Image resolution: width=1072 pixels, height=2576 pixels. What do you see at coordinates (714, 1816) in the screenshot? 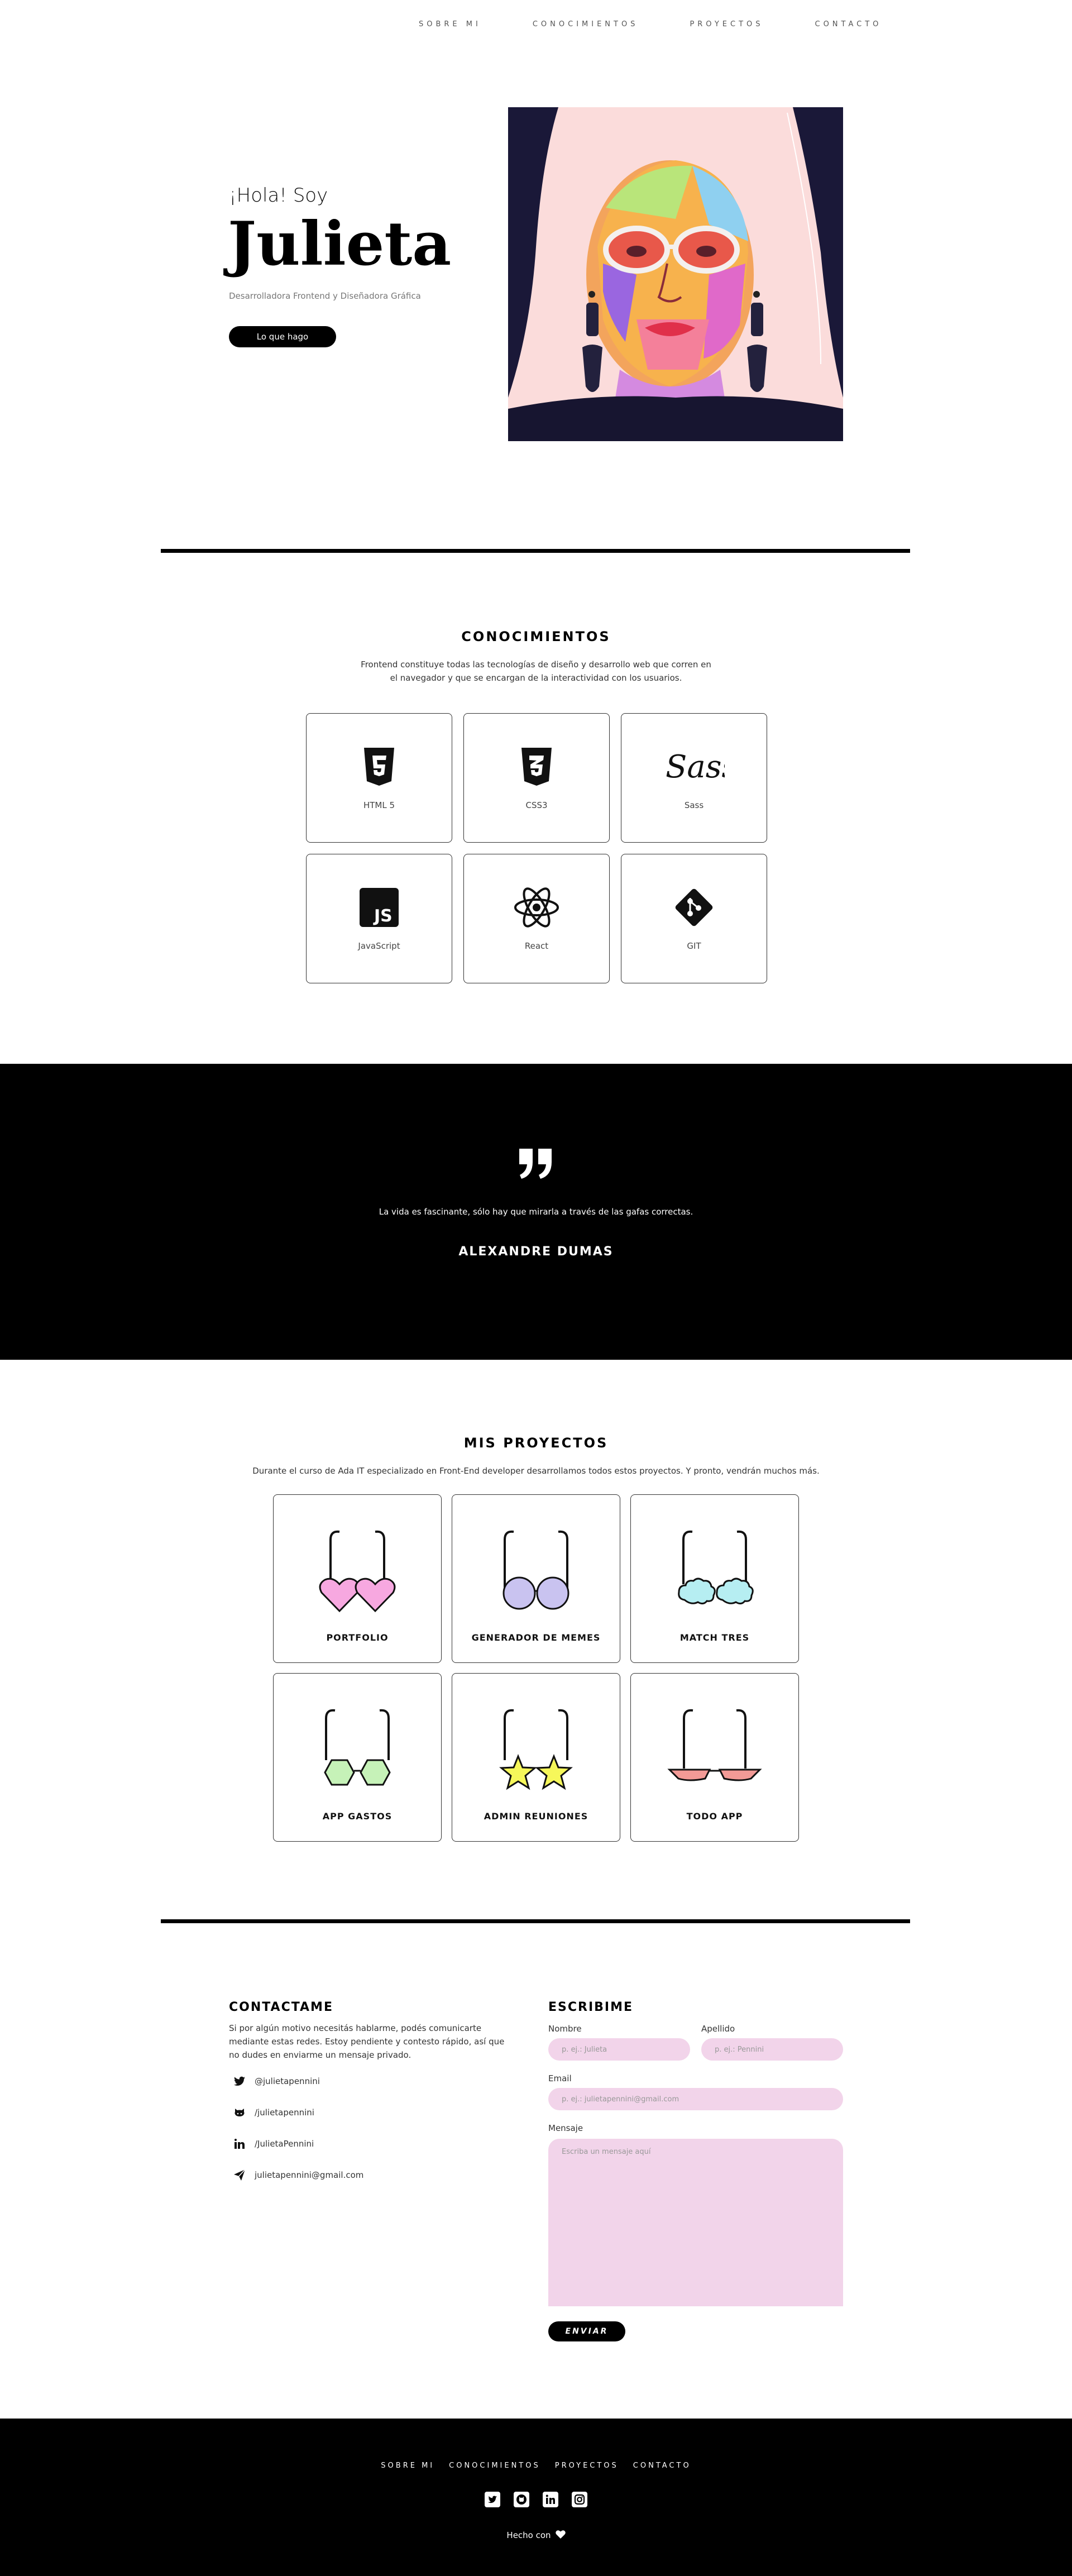
I see `project-label: TODO APP` at bounding box center [714, 1816].